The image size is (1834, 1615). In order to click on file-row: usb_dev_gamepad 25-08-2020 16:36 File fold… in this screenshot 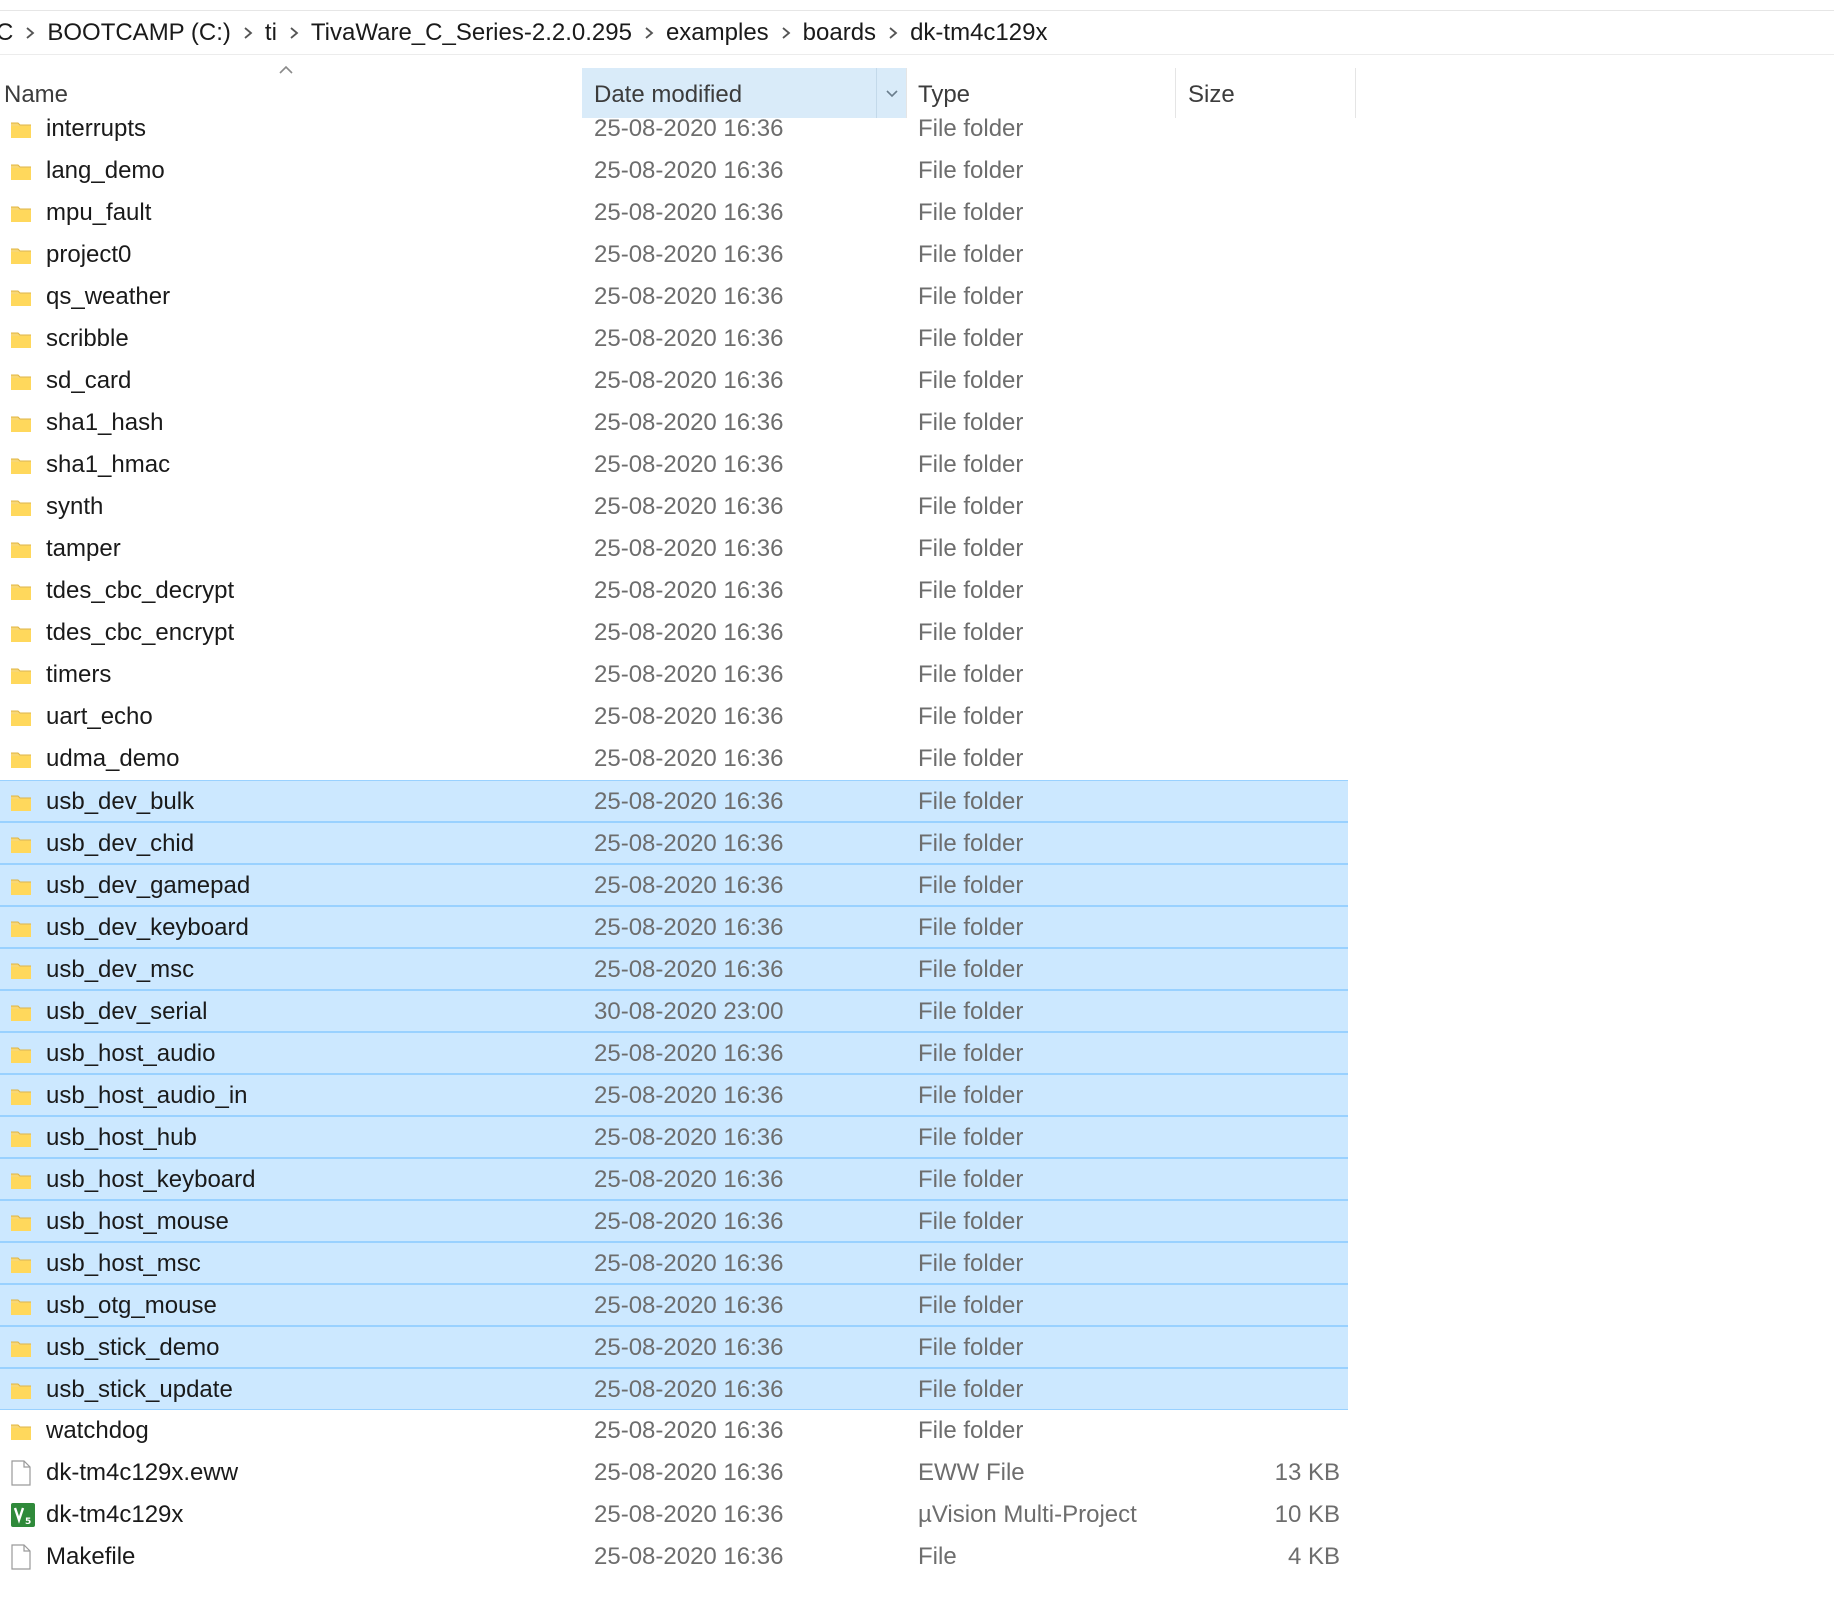, I will do `click(674, 885)`.